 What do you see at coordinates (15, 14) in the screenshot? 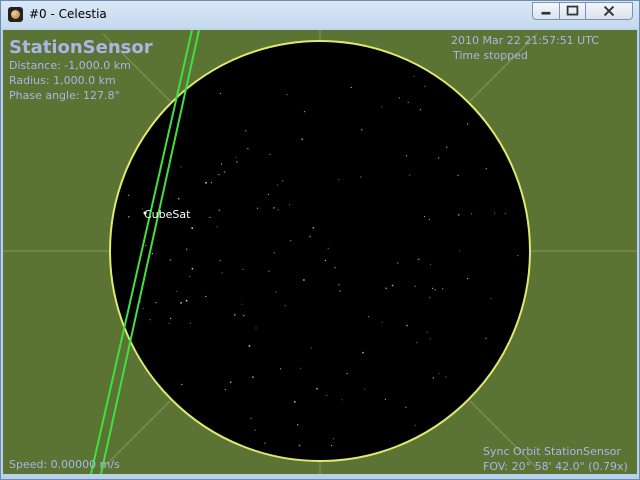
I see `celestia-app-icon` at bounding box center [15, 14].